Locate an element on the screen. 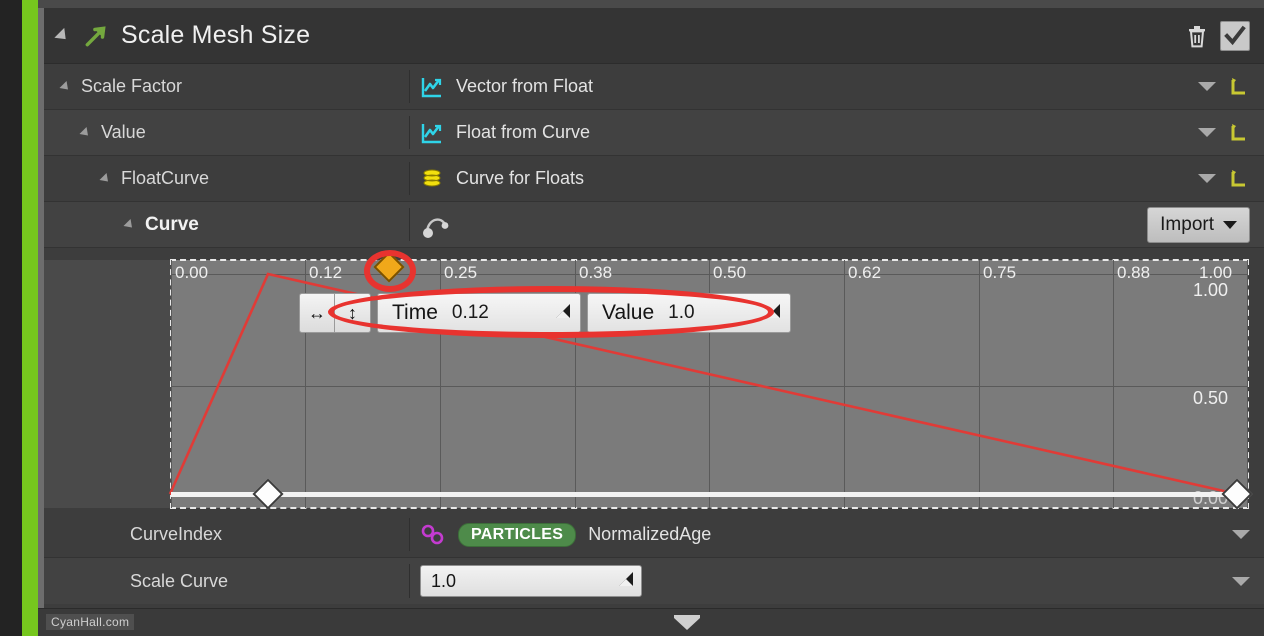 This screenshot has height=636, width=1264. property-row-floatcurve: FloatCurve Curve for Floats is located at coordinates (654, 179).